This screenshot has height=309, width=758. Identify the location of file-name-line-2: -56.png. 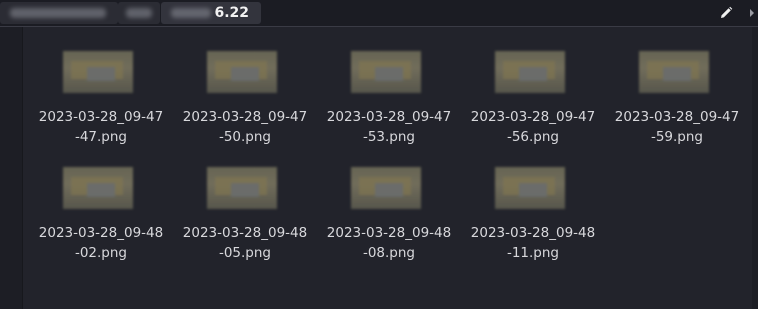
(533, 137).